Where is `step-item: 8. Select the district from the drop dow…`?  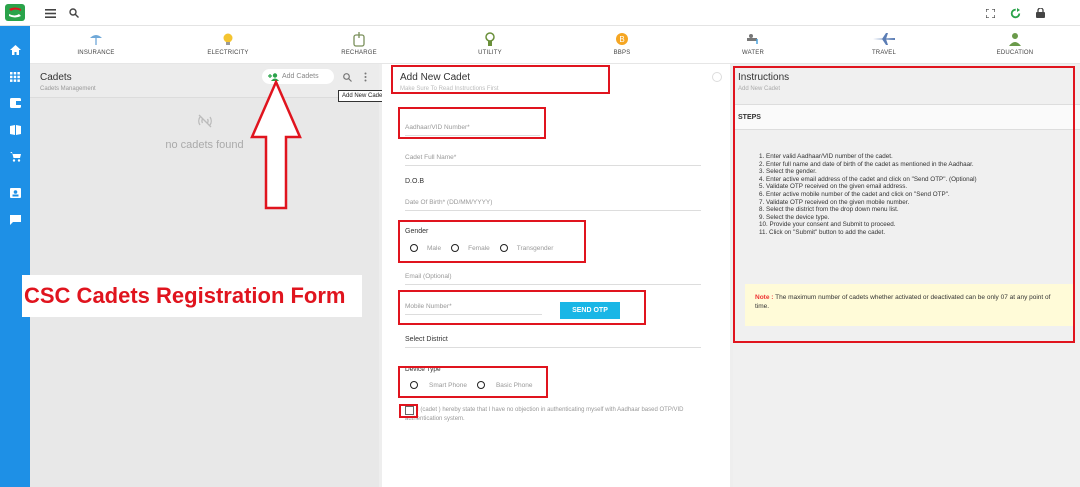 step-item: 8. Select the district from the drop dow… is located at coordinates (829, 210).